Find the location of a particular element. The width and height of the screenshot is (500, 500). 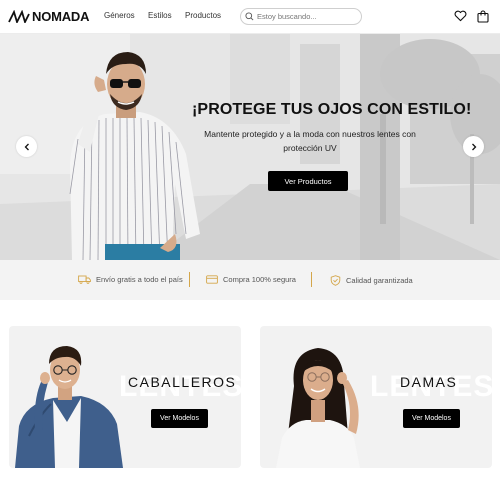

search-icon is located at coordinates (249, 16).